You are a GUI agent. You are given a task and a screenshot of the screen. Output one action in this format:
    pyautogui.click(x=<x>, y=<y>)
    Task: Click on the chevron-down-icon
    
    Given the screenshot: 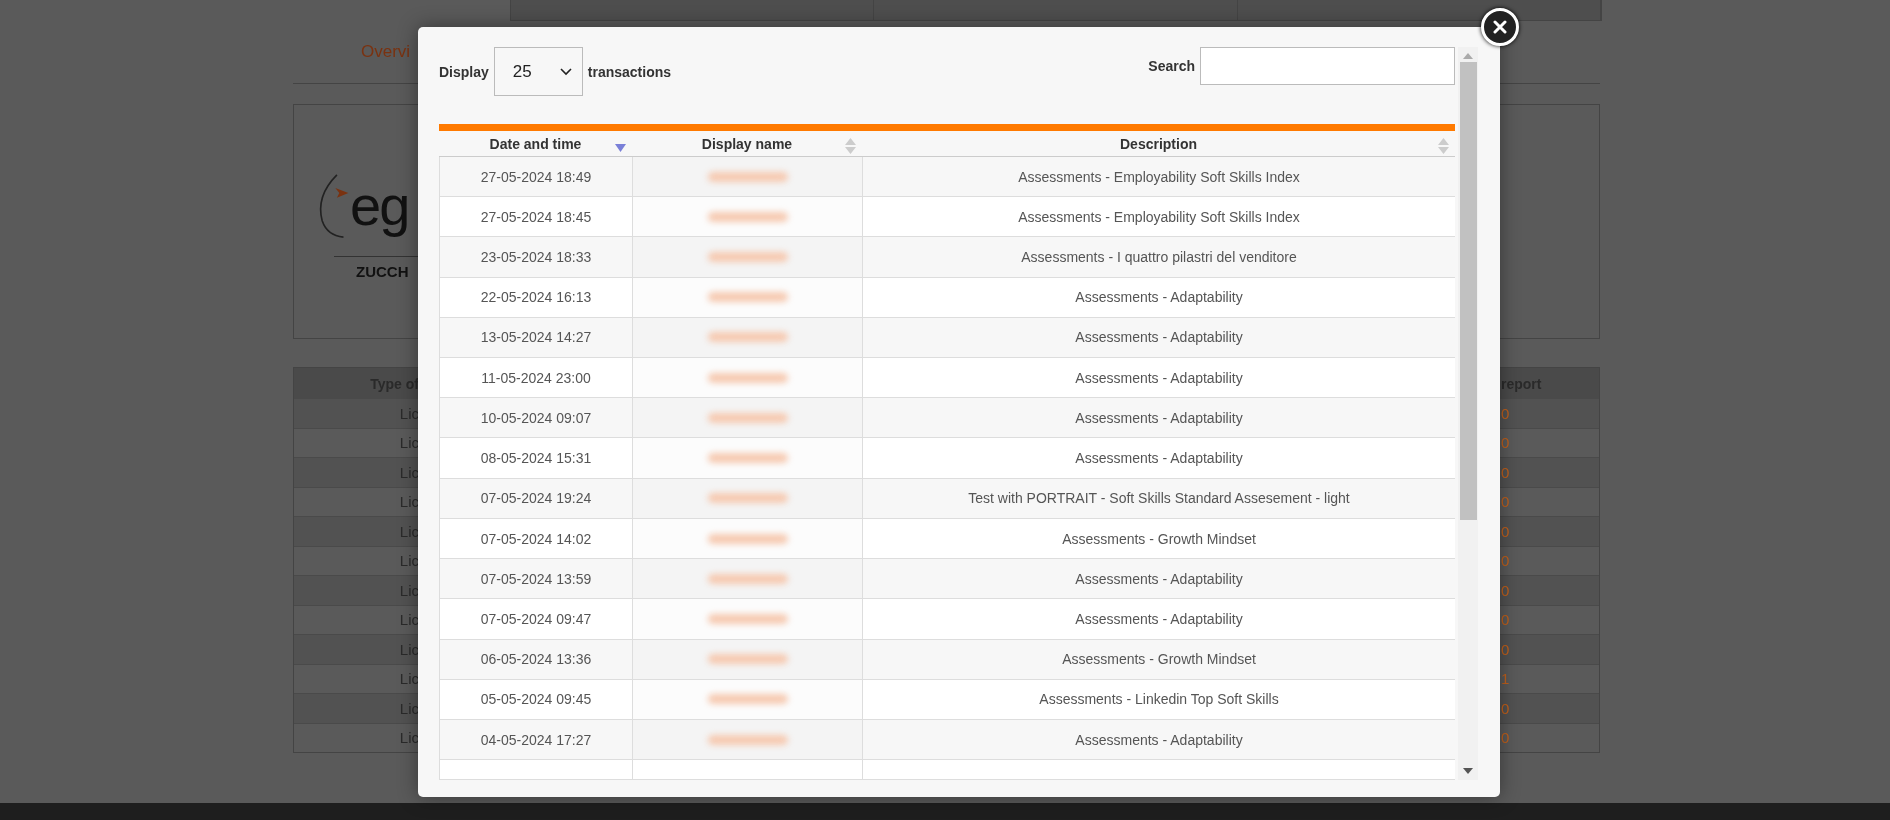 What is the action you would take?
    pyautogui.click(x=565, y=71)
    